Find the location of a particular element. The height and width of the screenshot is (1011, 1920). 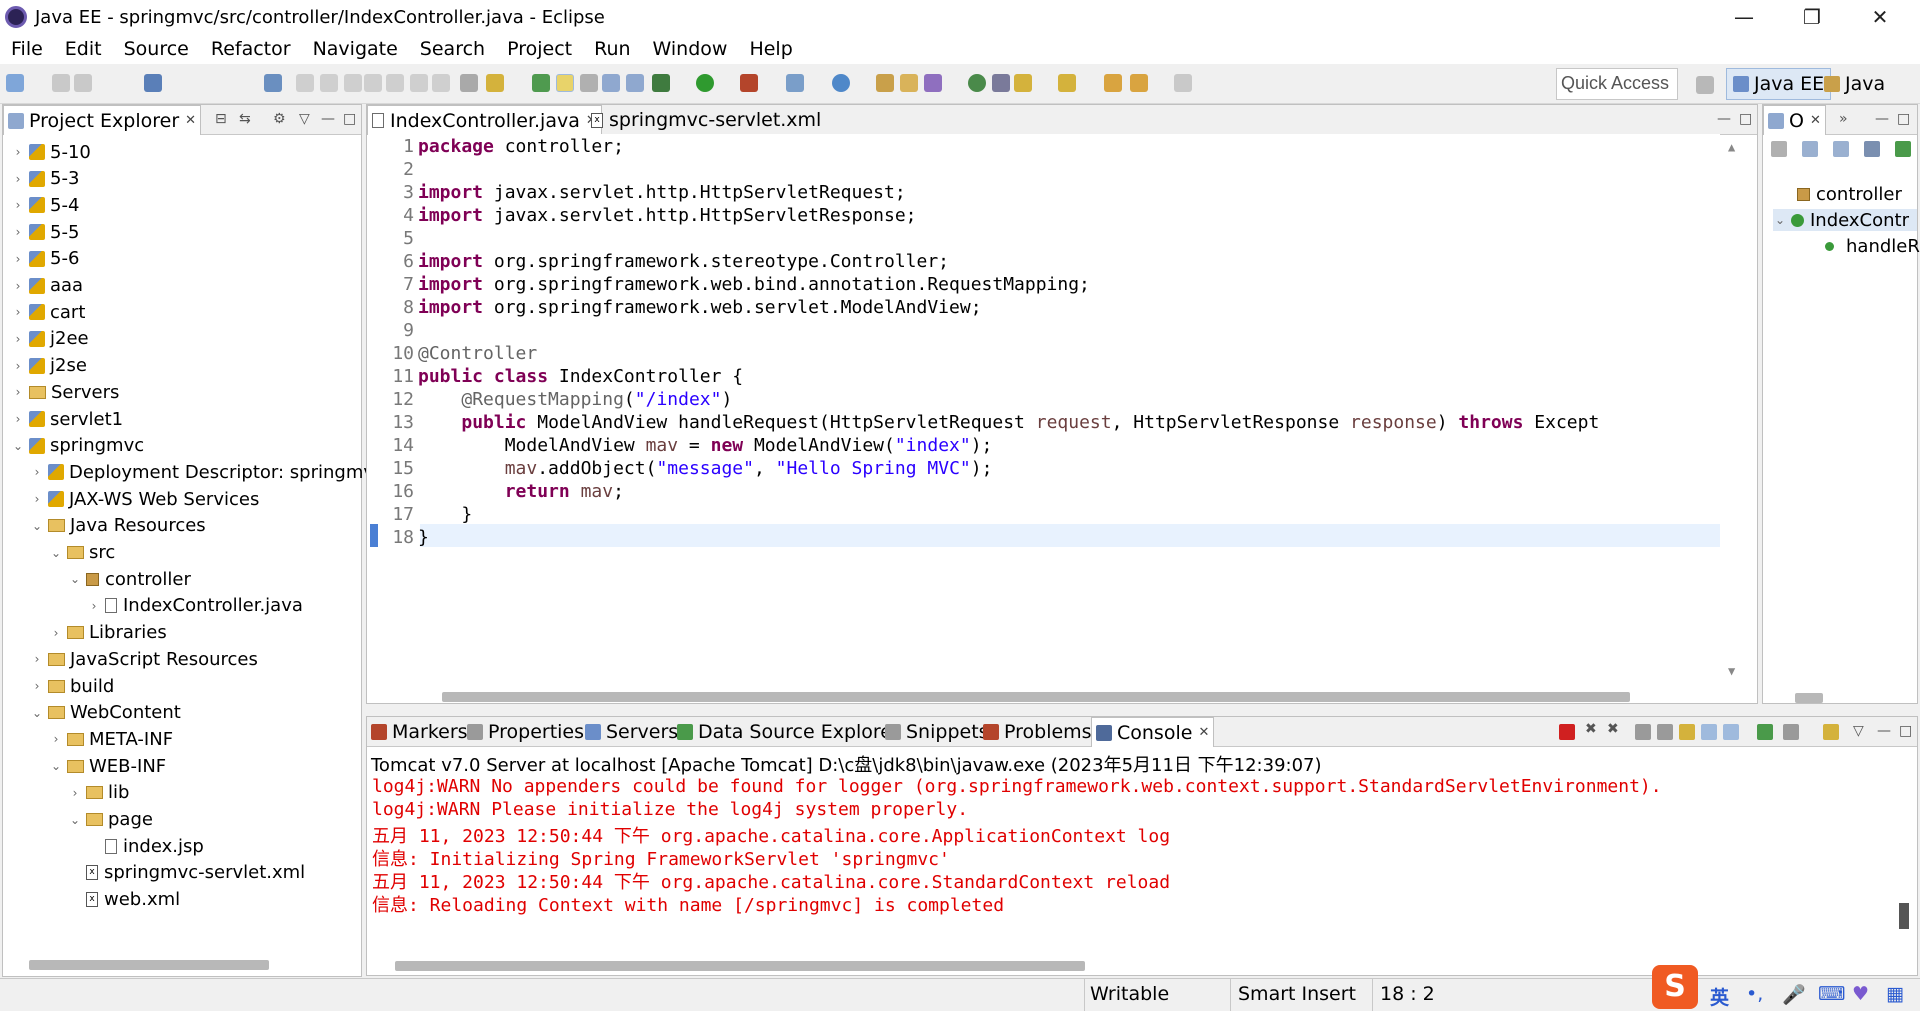

menu-navigate: Navigate is located at coordinates (355, 49).